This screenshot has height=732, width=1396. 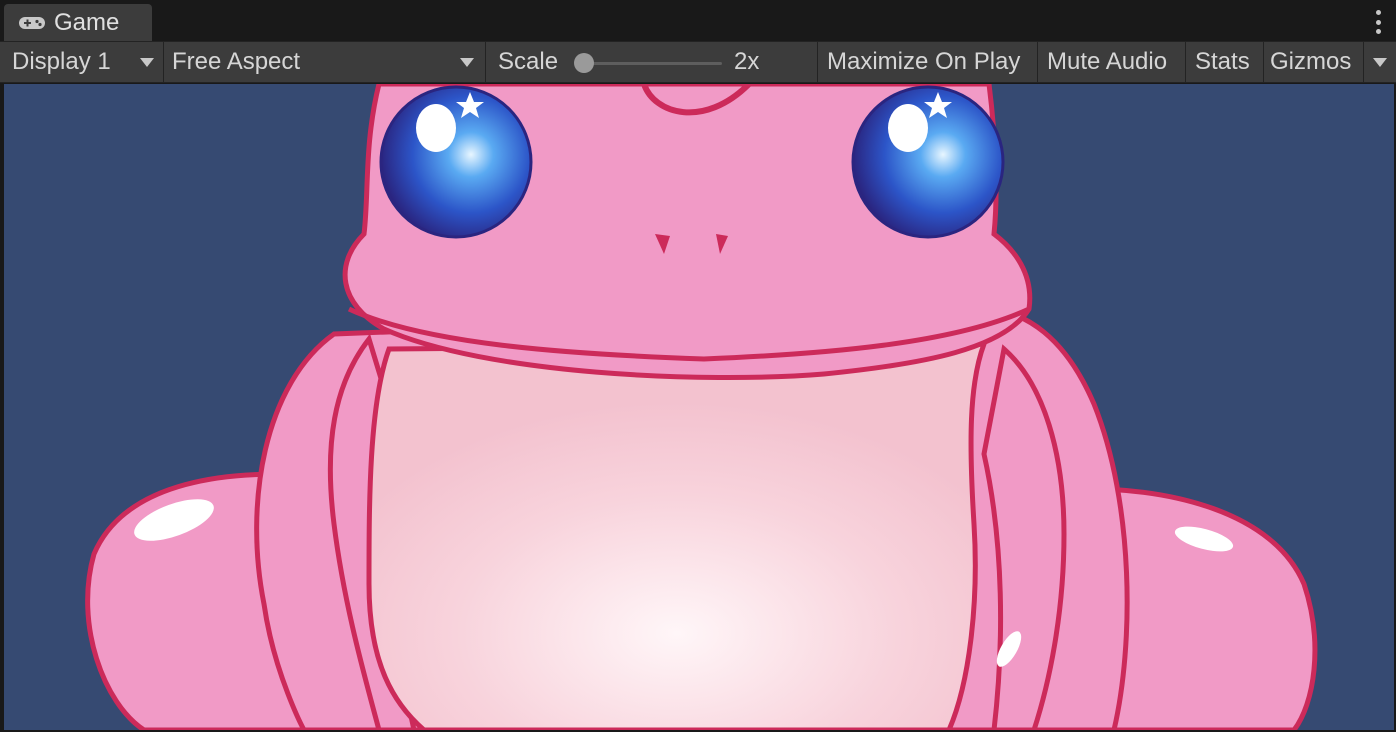 I want to click on maximize-label: Maximize On Play, so click(x=924, y=61).